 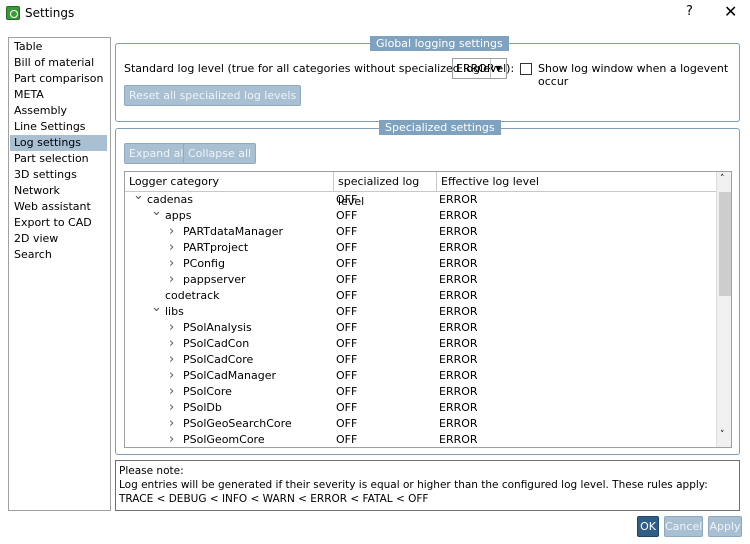 I want to click on cell-category: PSolCadManager, so click(x=230, y=375).